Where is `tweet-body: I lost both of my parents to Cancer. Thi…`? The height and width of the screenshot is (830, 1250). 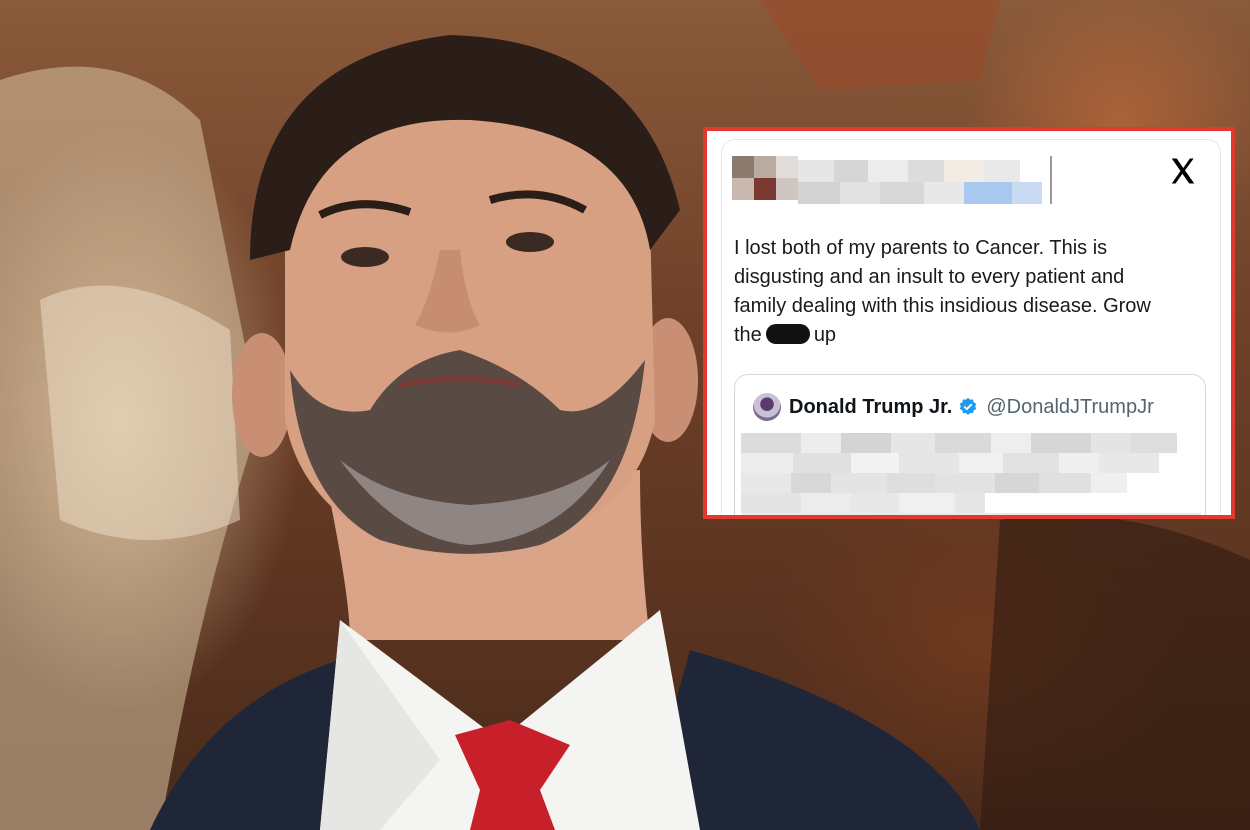
tweet-body: I lost both of my parents to Cancer. Thi… is located at coordinates (969, 292).